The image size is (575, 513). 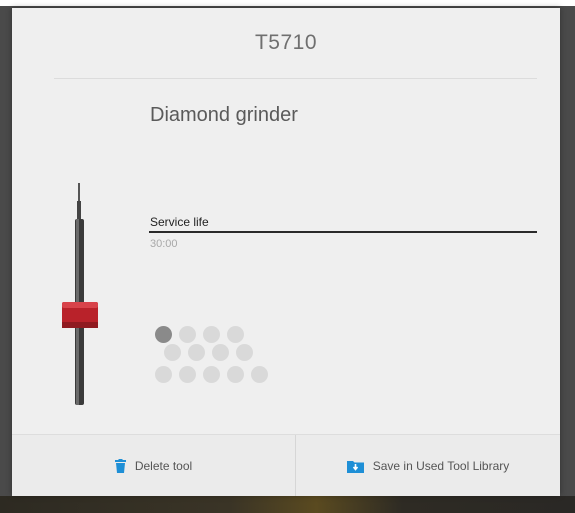 What do you see at coordinates (163, 465) in the screenshot?
I see `delete-tool-label: Delete tool` at bounding box center [163, 465].